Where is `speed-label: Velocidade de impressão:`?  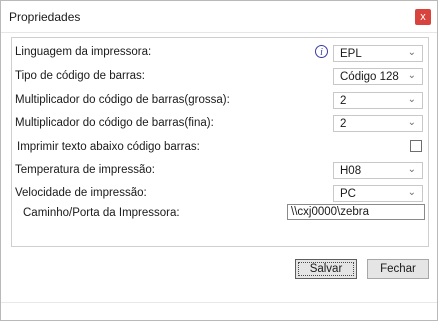
speed-label: Velocidade de impressão: is located at coordinates (81, 193).